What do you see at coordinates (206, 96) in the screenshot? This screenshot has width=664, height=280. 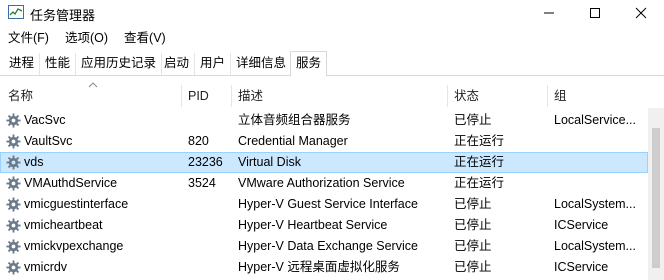 I see `column-header-pid: PID` at bounding box center [206, 96].